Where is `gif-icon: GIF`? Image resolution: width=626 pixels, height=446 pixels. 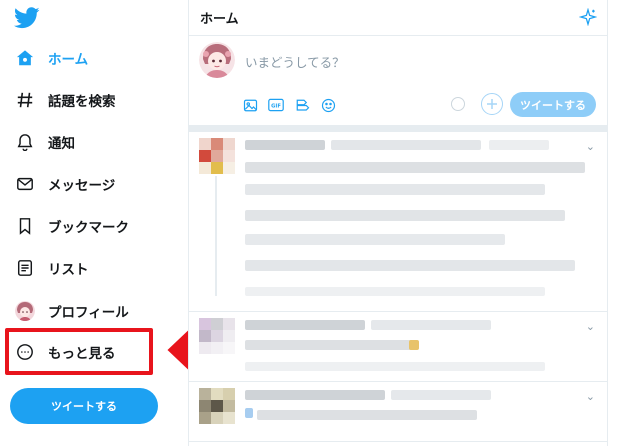 gif-icon: GIF is located at coordinates (276, 105).